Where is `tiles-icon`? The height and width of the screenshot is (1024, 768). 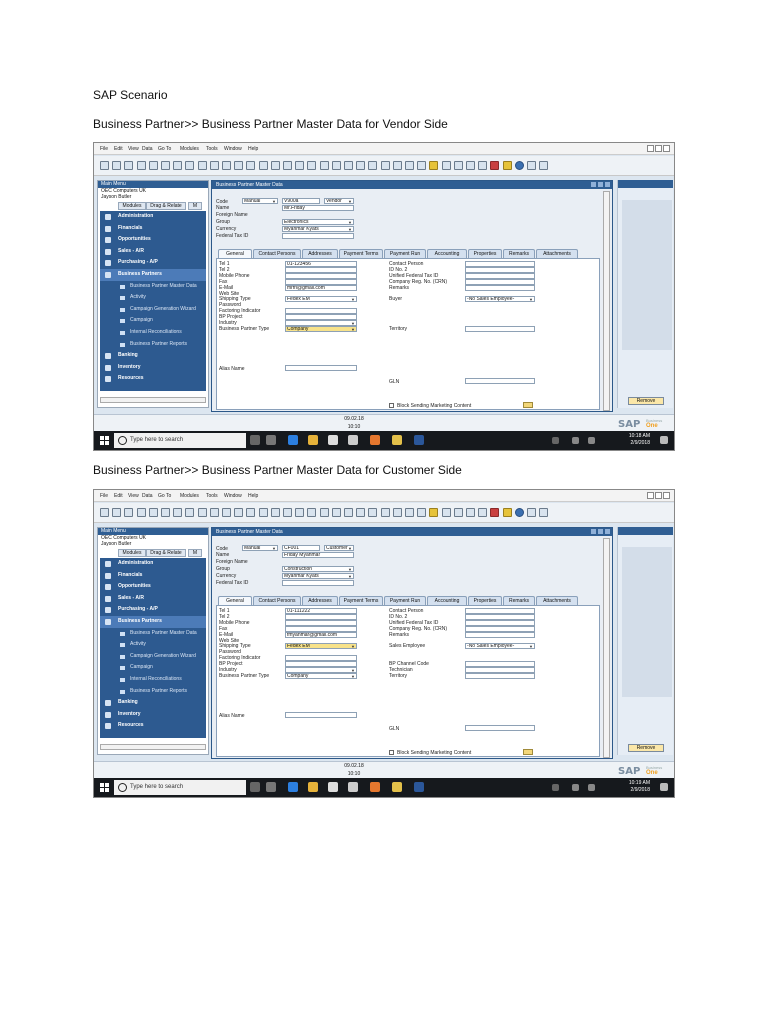
tiles-icon is located at coordinates (531, 512).